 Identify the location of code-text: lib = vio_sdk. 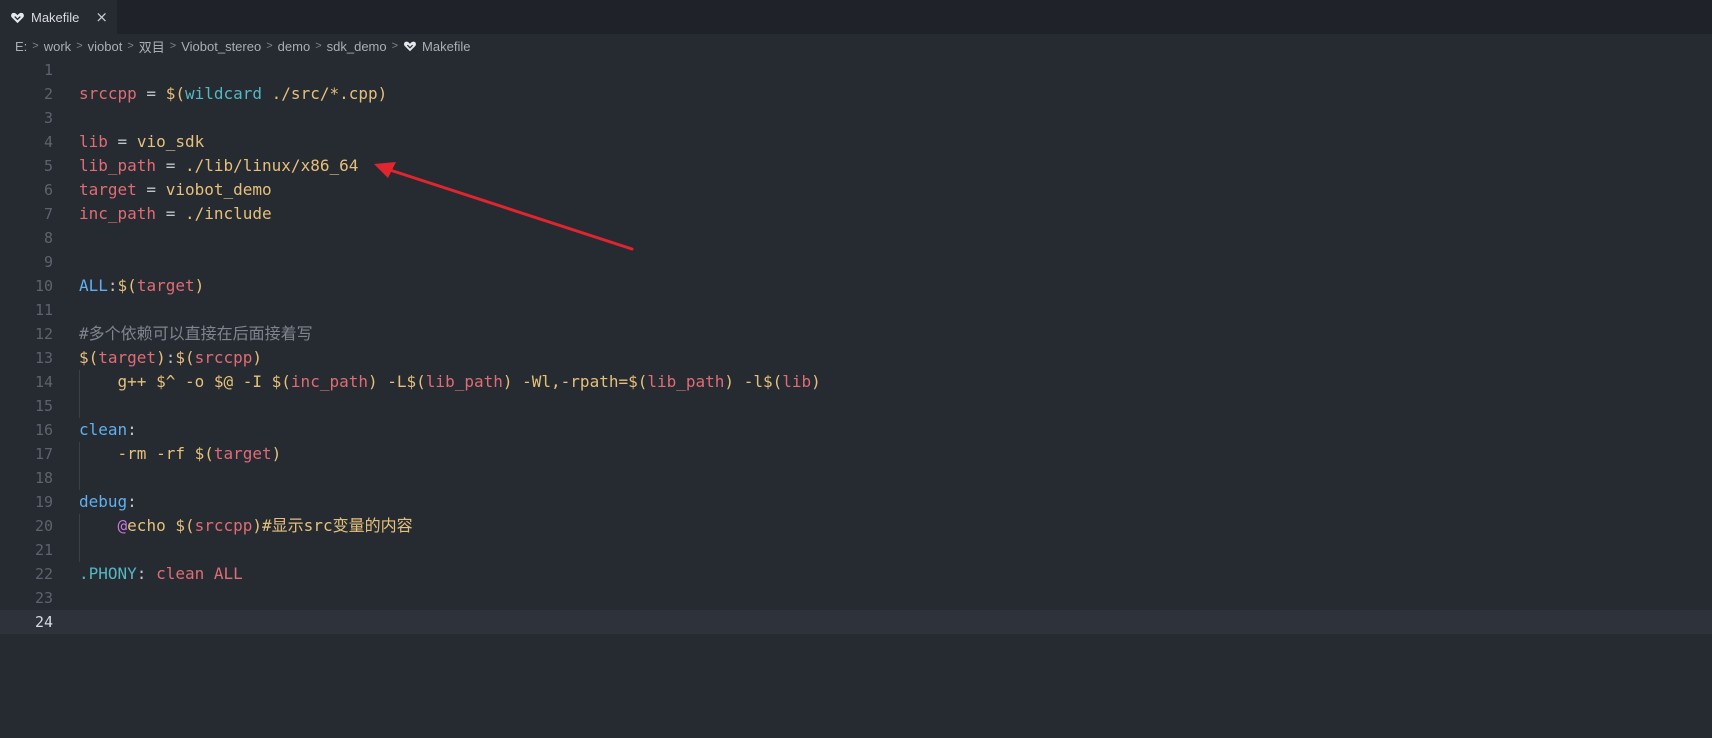
(141, 142).